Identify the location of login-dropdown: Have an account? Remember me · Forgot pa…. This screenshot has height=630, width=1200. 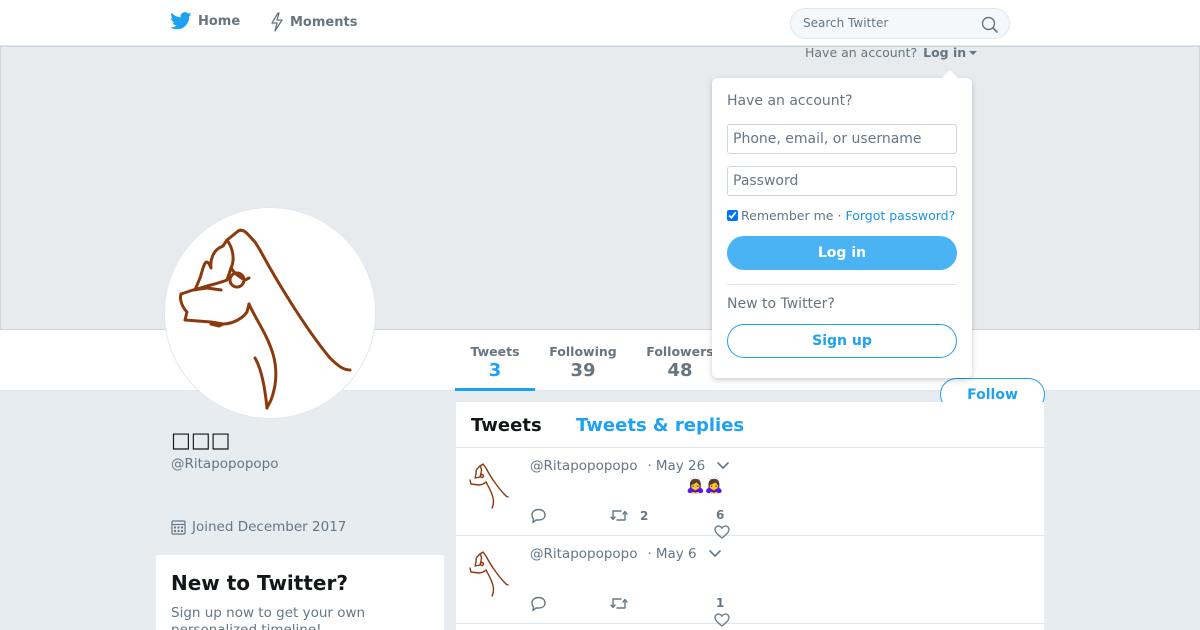
(842, 224).